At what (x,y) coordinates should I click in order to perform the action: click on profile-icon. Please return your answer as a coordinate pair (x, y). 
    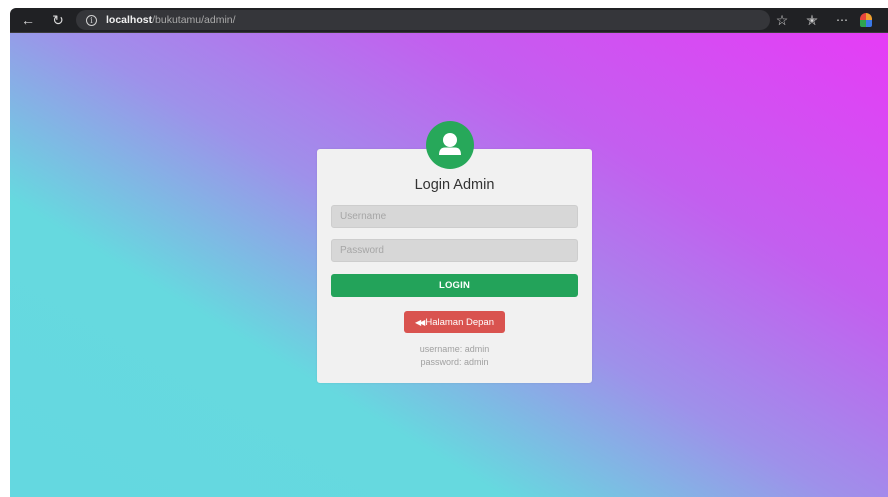
    Looking at the image, I should click on (866, 20).